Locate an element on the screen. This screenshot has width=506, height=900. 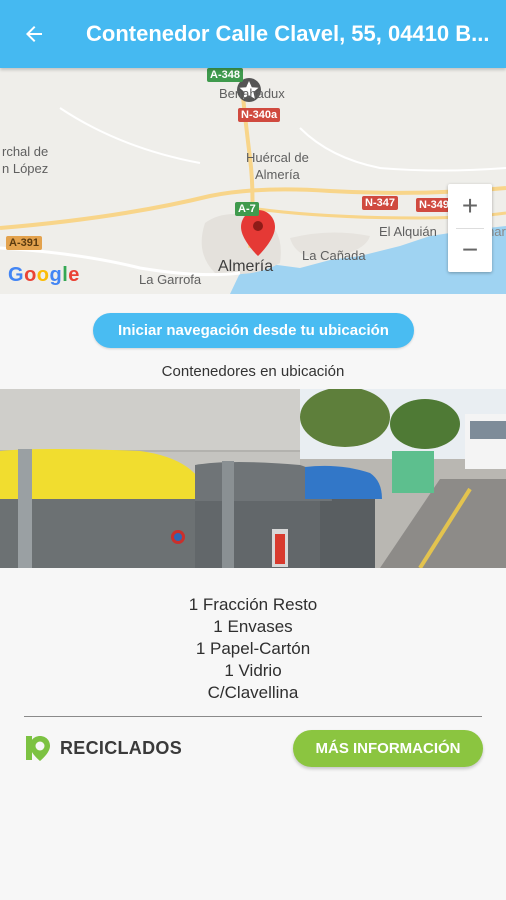
zoom-divider is located at coordinates (470, 228).